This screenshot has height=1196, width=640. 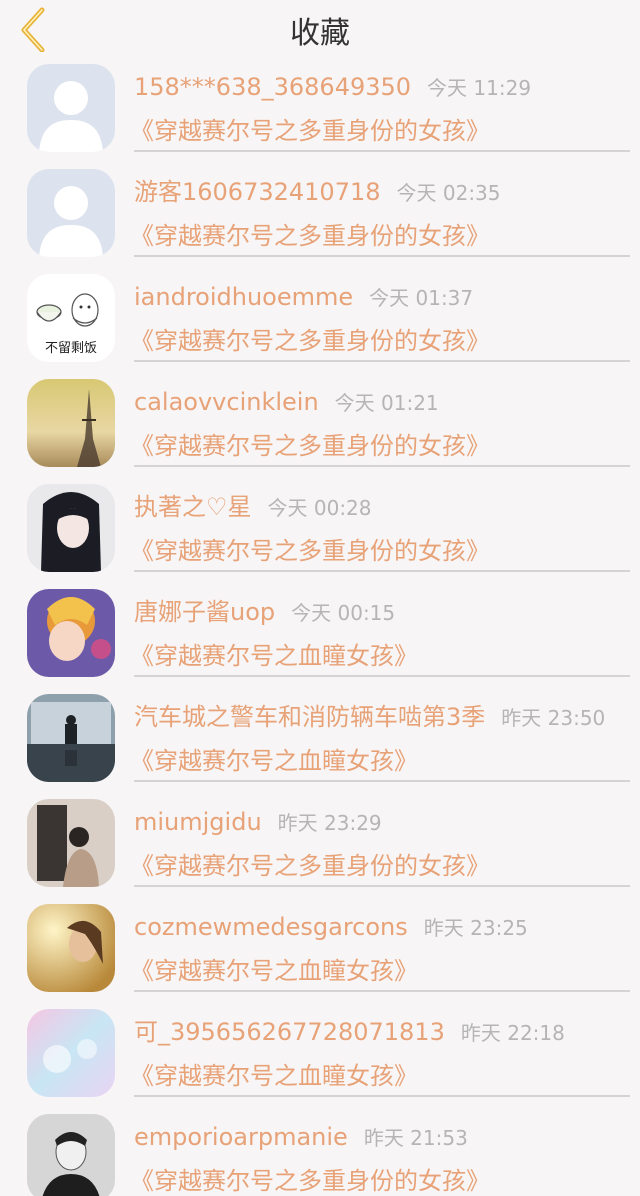 I want to click on row-header: 158***638_368649350 今天 11:29, so click(x=383, y=88).